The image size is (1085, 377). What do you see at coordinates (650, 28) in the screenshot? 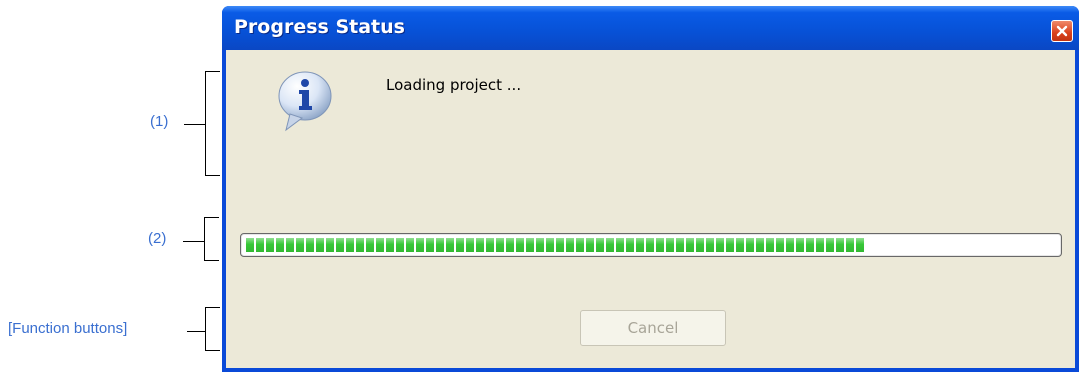
I see `title-bar: Progress Status` at bounding box center [650, 28].